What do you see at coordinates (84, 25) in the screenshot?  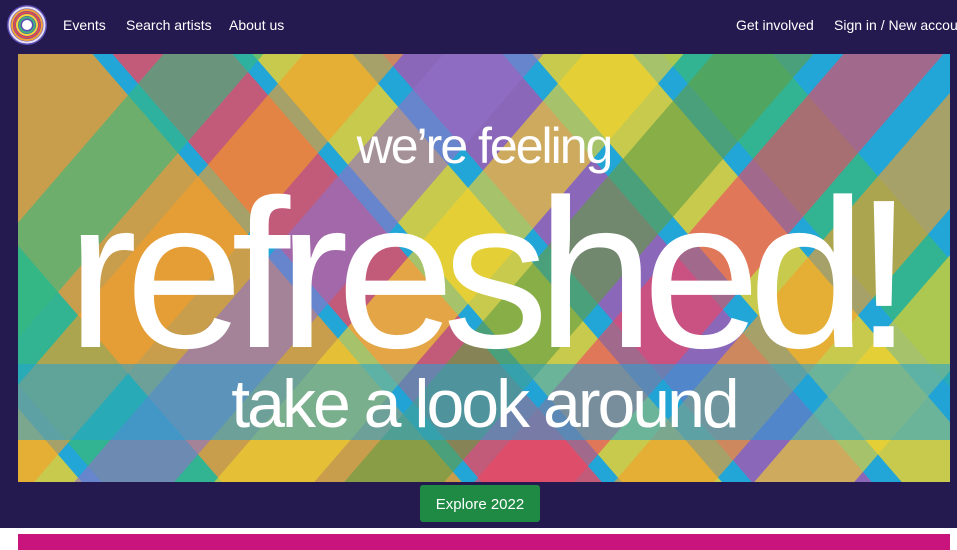 I see `nav-link-events: Events` at bounding box center [84, 25].